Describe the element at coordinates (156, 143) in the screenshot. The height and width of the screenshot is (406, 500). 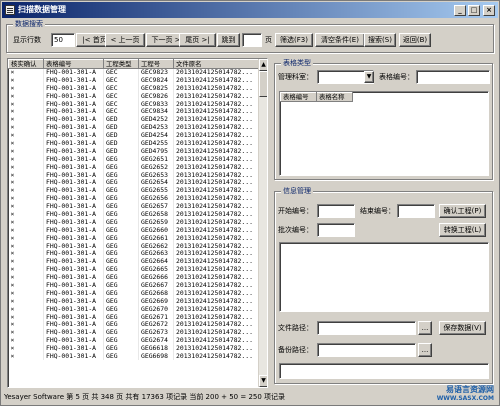
I see `table-cell: GED4255` at that location.